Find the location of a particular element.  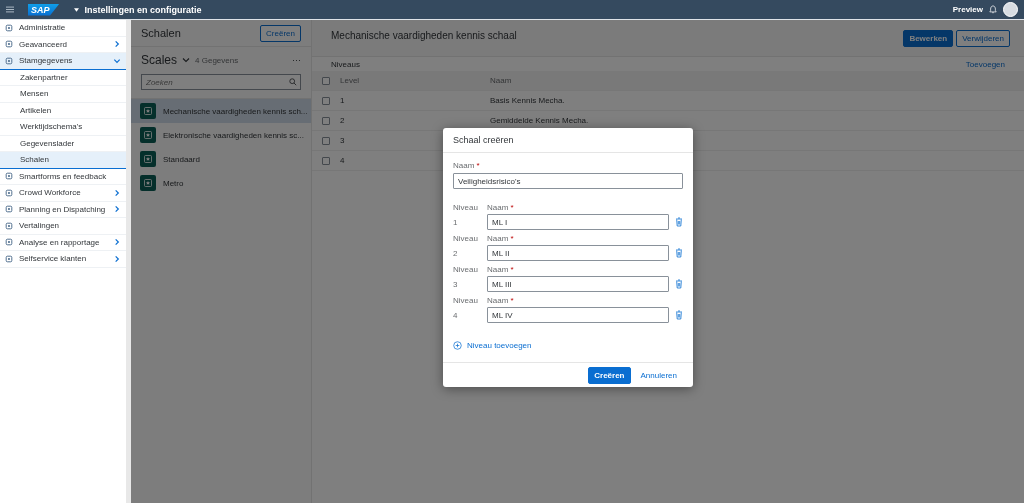

column-header: Naam is located at coordinates (501, 80).